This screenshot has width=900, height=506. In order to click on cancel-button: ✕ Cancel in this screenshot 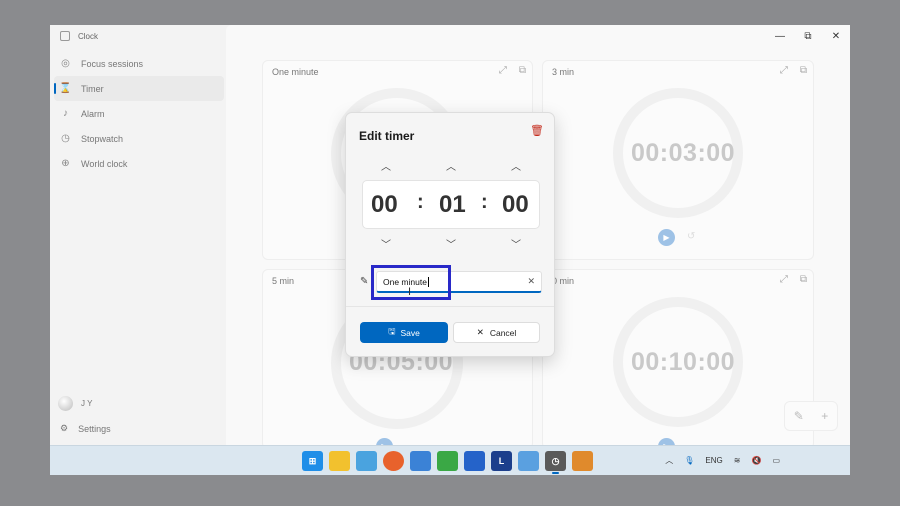, I will do `click(496, 332)`.